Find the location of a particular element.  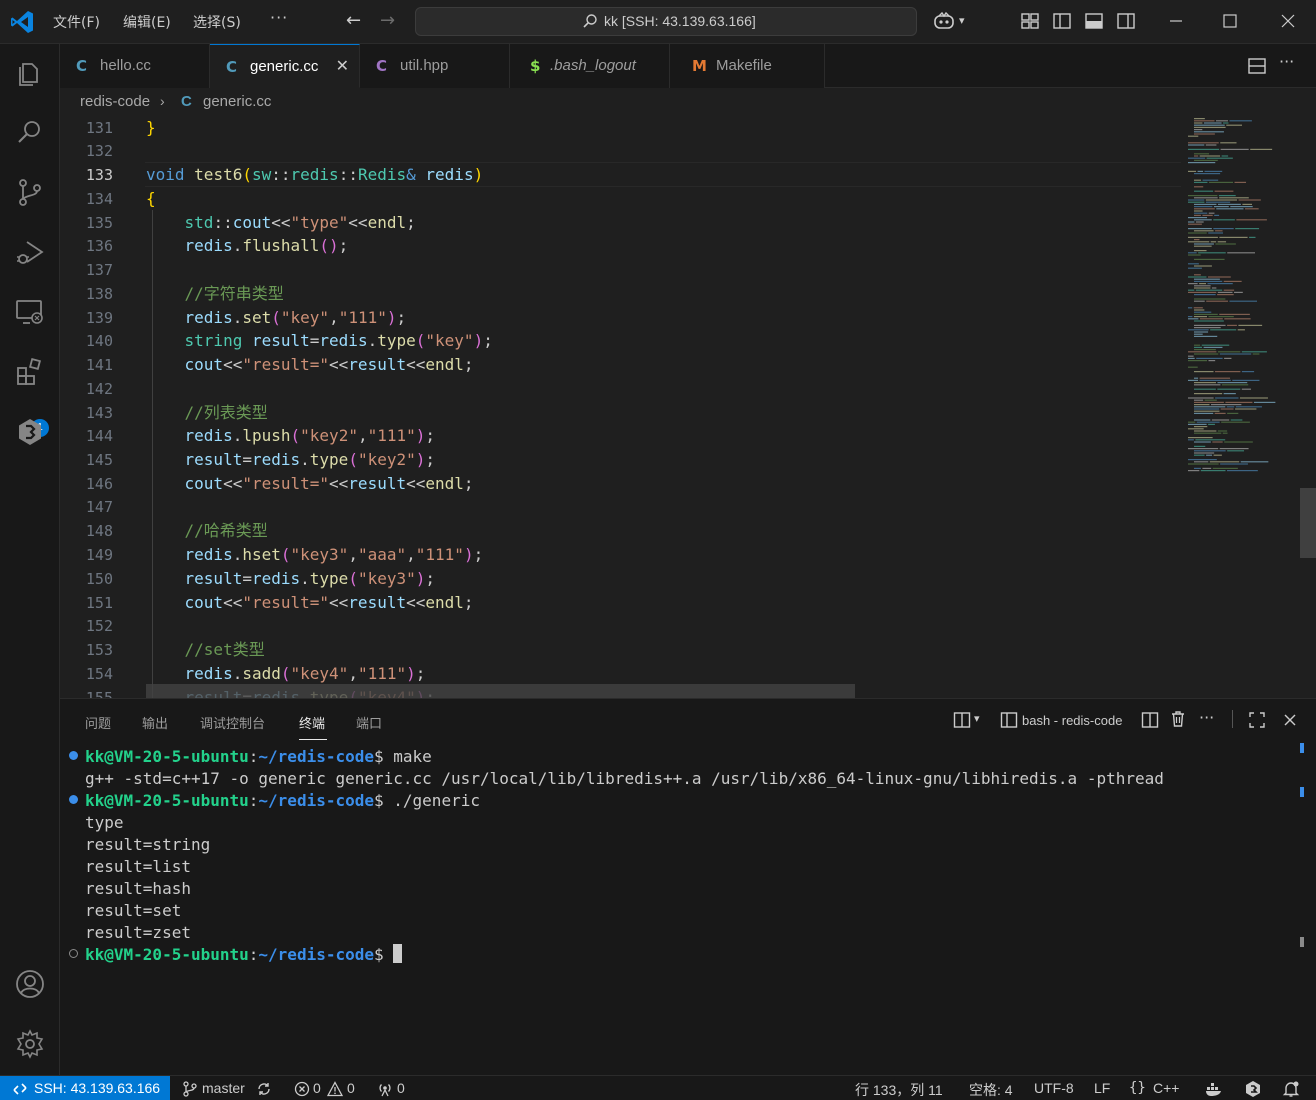

end-of-line: LF is located at coordinates (1102, 1088).